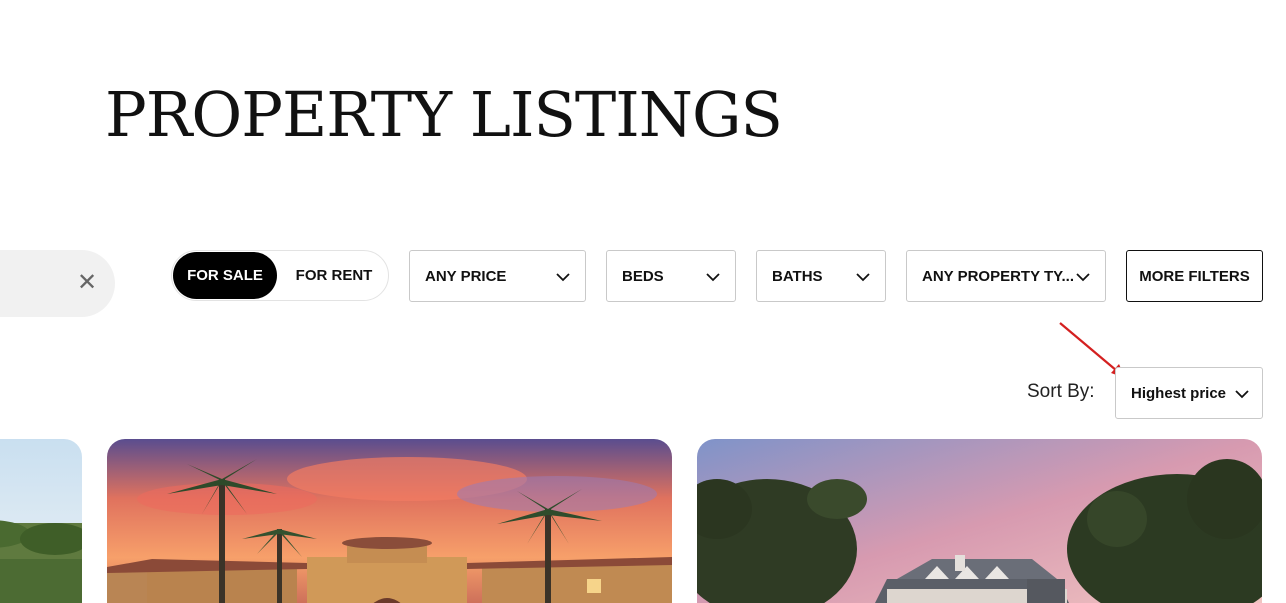 The width and height of the screenshot is (1286, 603). Describe the element at coordinates (797, 276) in the screenshot. I see `baths-dropdown-label: BATHS` at that location.